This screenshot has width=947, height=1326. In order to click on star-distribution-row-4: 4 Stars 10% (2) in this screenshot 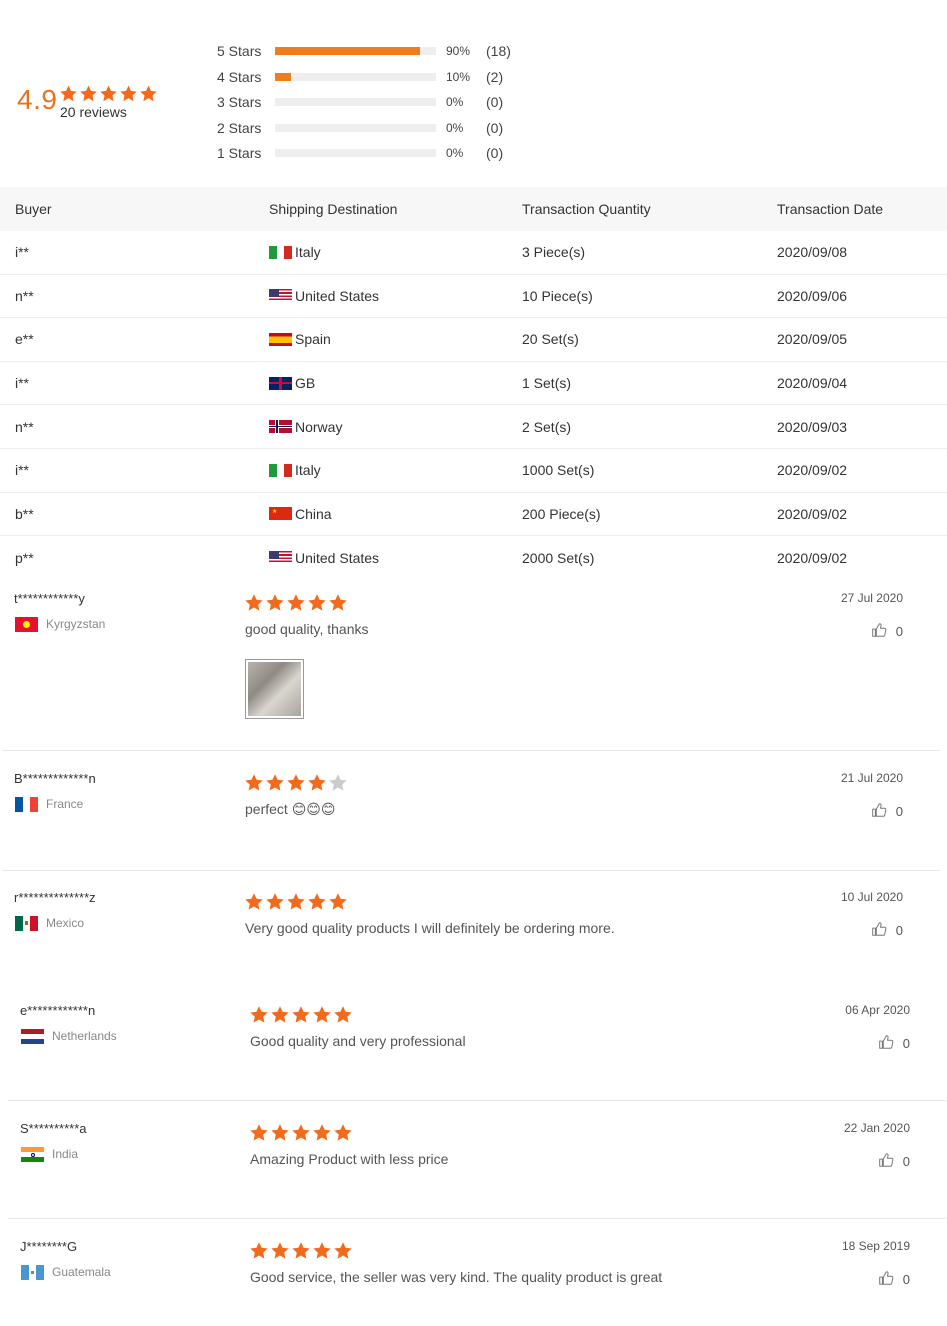, I will do `click(377, 77)`.